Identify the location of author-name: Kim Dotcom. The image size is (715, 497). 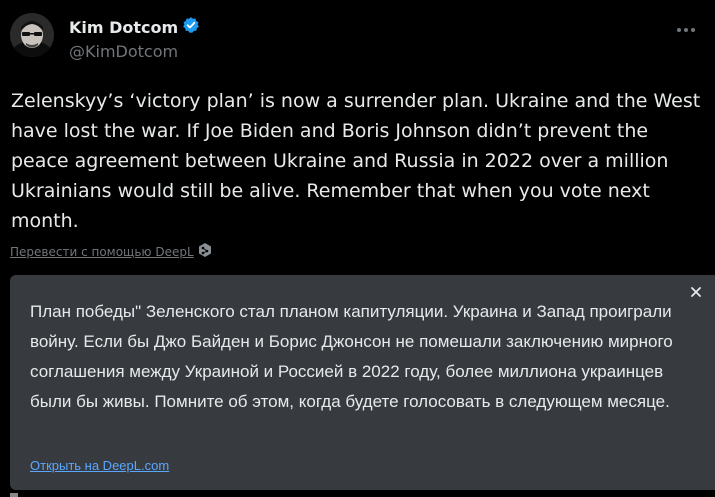
(134, 27).